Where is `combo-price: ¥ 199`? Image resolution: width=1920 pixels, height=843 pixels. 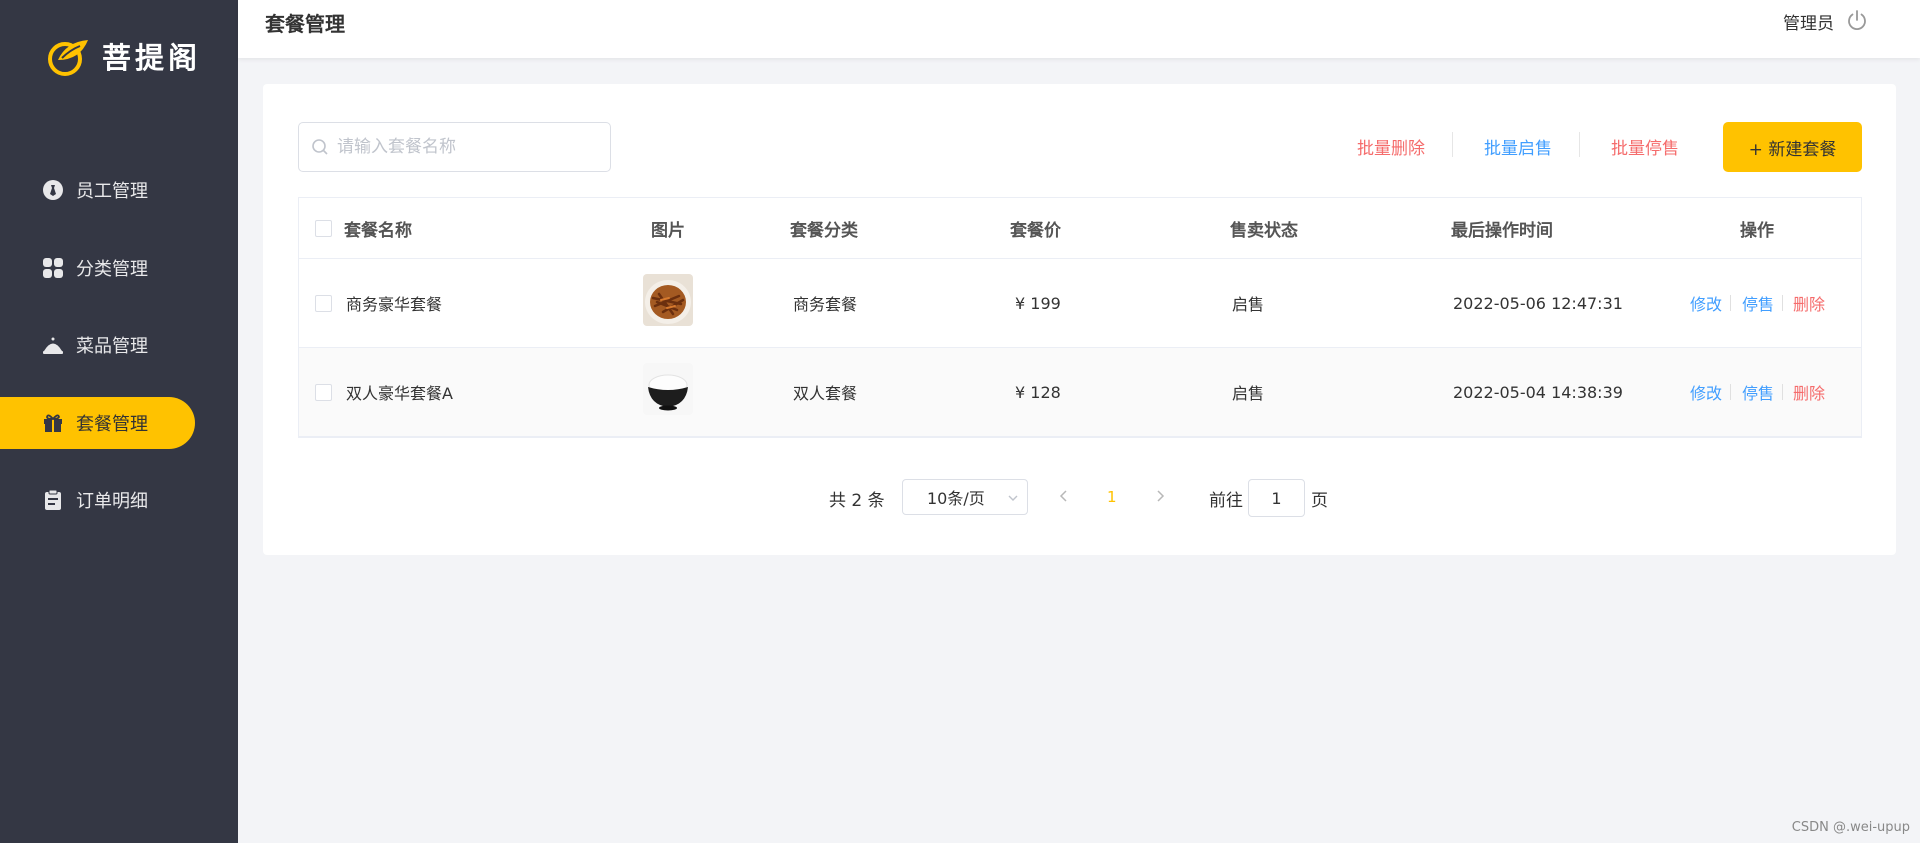 combo-price: ¥ 199 is located at coordinates (1038, 303).